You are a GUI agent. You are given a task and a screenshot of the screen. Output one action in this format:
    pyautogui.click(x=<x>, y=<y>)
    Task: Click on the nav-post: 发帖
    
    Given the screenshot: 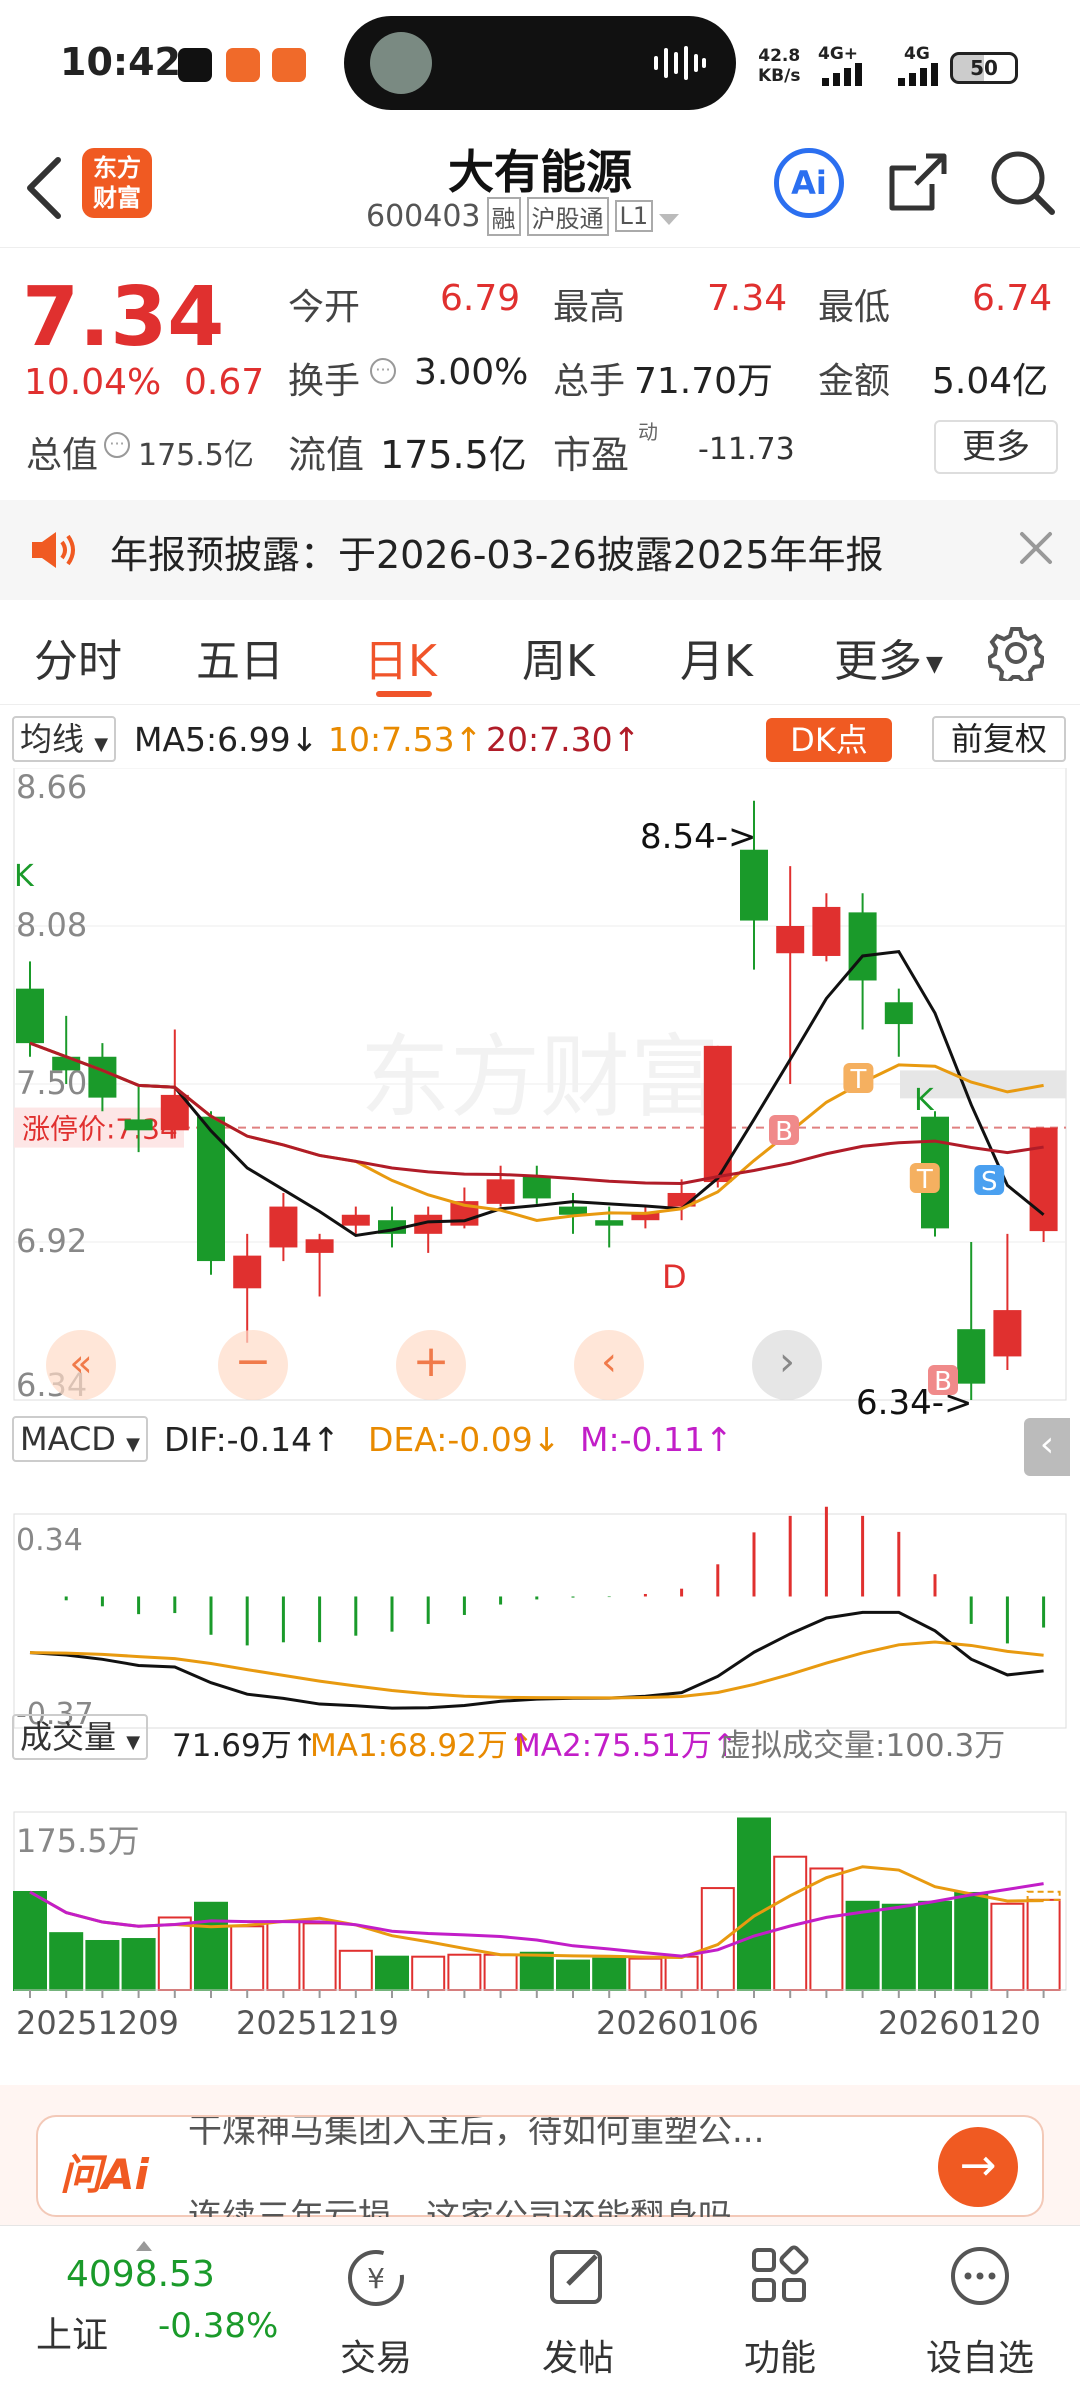 What is the action you would take?
    pyautogui.click(x=578, y=2313)
    